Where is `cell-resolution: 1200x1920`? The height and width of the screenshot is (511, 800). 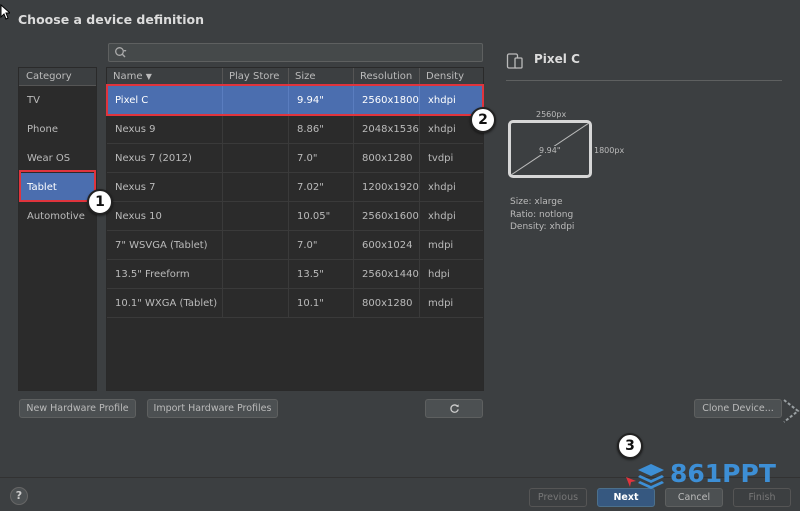
cell-resolution: 1200x1920 is located at coordinates (387, 187).